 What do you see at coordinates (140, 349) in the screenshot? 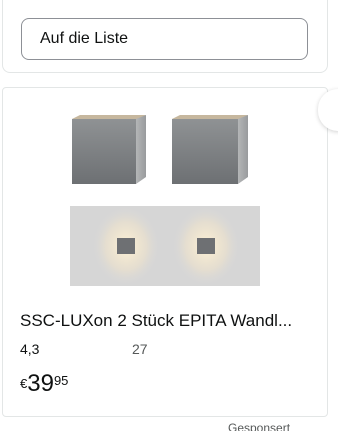
I see `review-count: 27` at bounding box center [140, 349].